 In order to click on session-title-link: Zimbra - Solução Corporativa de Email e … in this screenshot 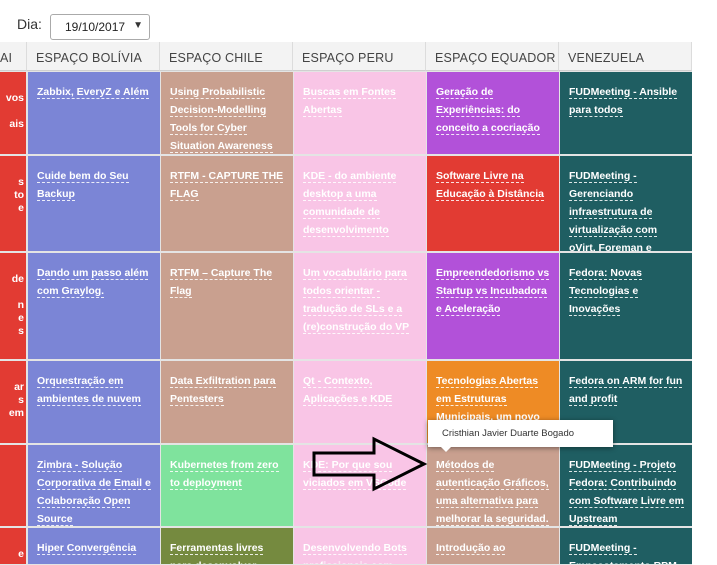, I will do `click(94, 492)`.